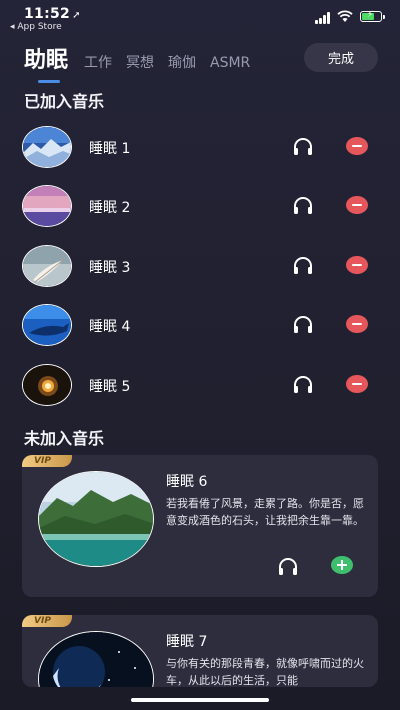 This screenshot has width=400, height=710. Describe the element at coordinates (110, 208) in the screenshot. I see `track-name: 睡眠 2` at that location.